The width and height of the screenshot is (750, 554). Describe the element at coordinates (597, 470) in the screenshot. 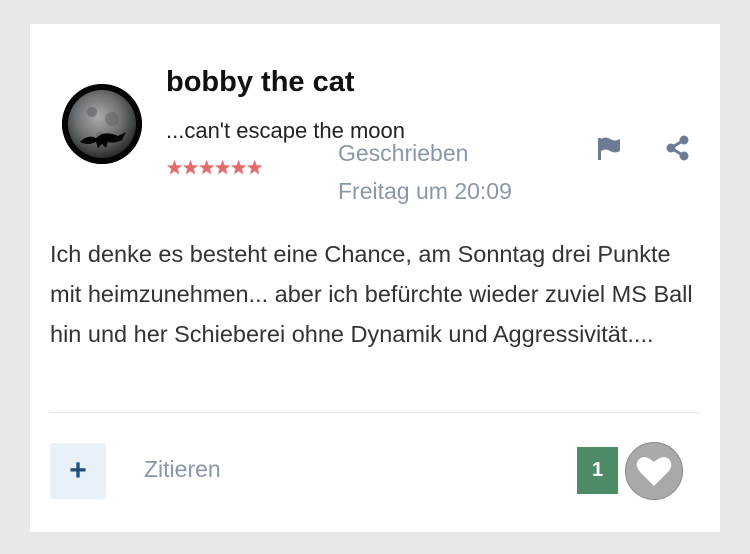

I see `like-count-badge: 1` at that location.